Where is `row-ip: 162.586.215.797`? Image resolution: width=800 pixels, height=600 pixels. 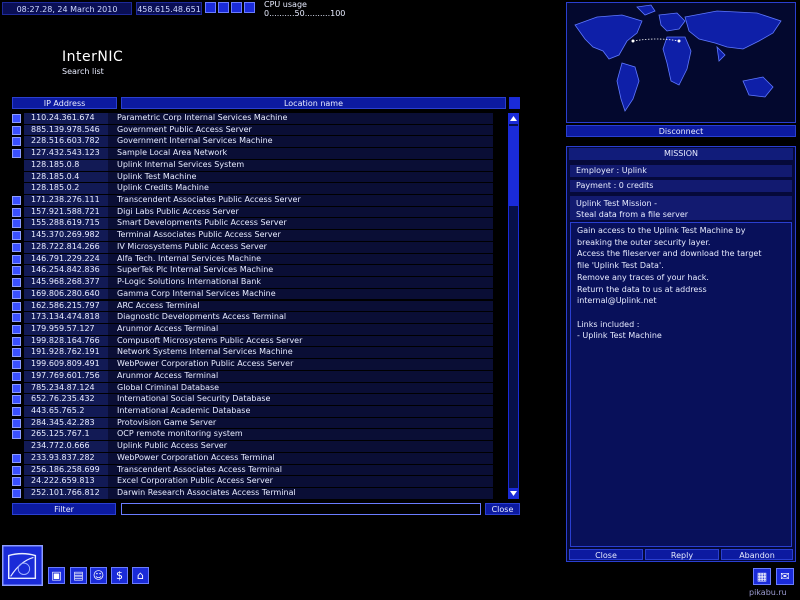 row-ip: 162.586.215.797 is located at coordinates (70, 306).